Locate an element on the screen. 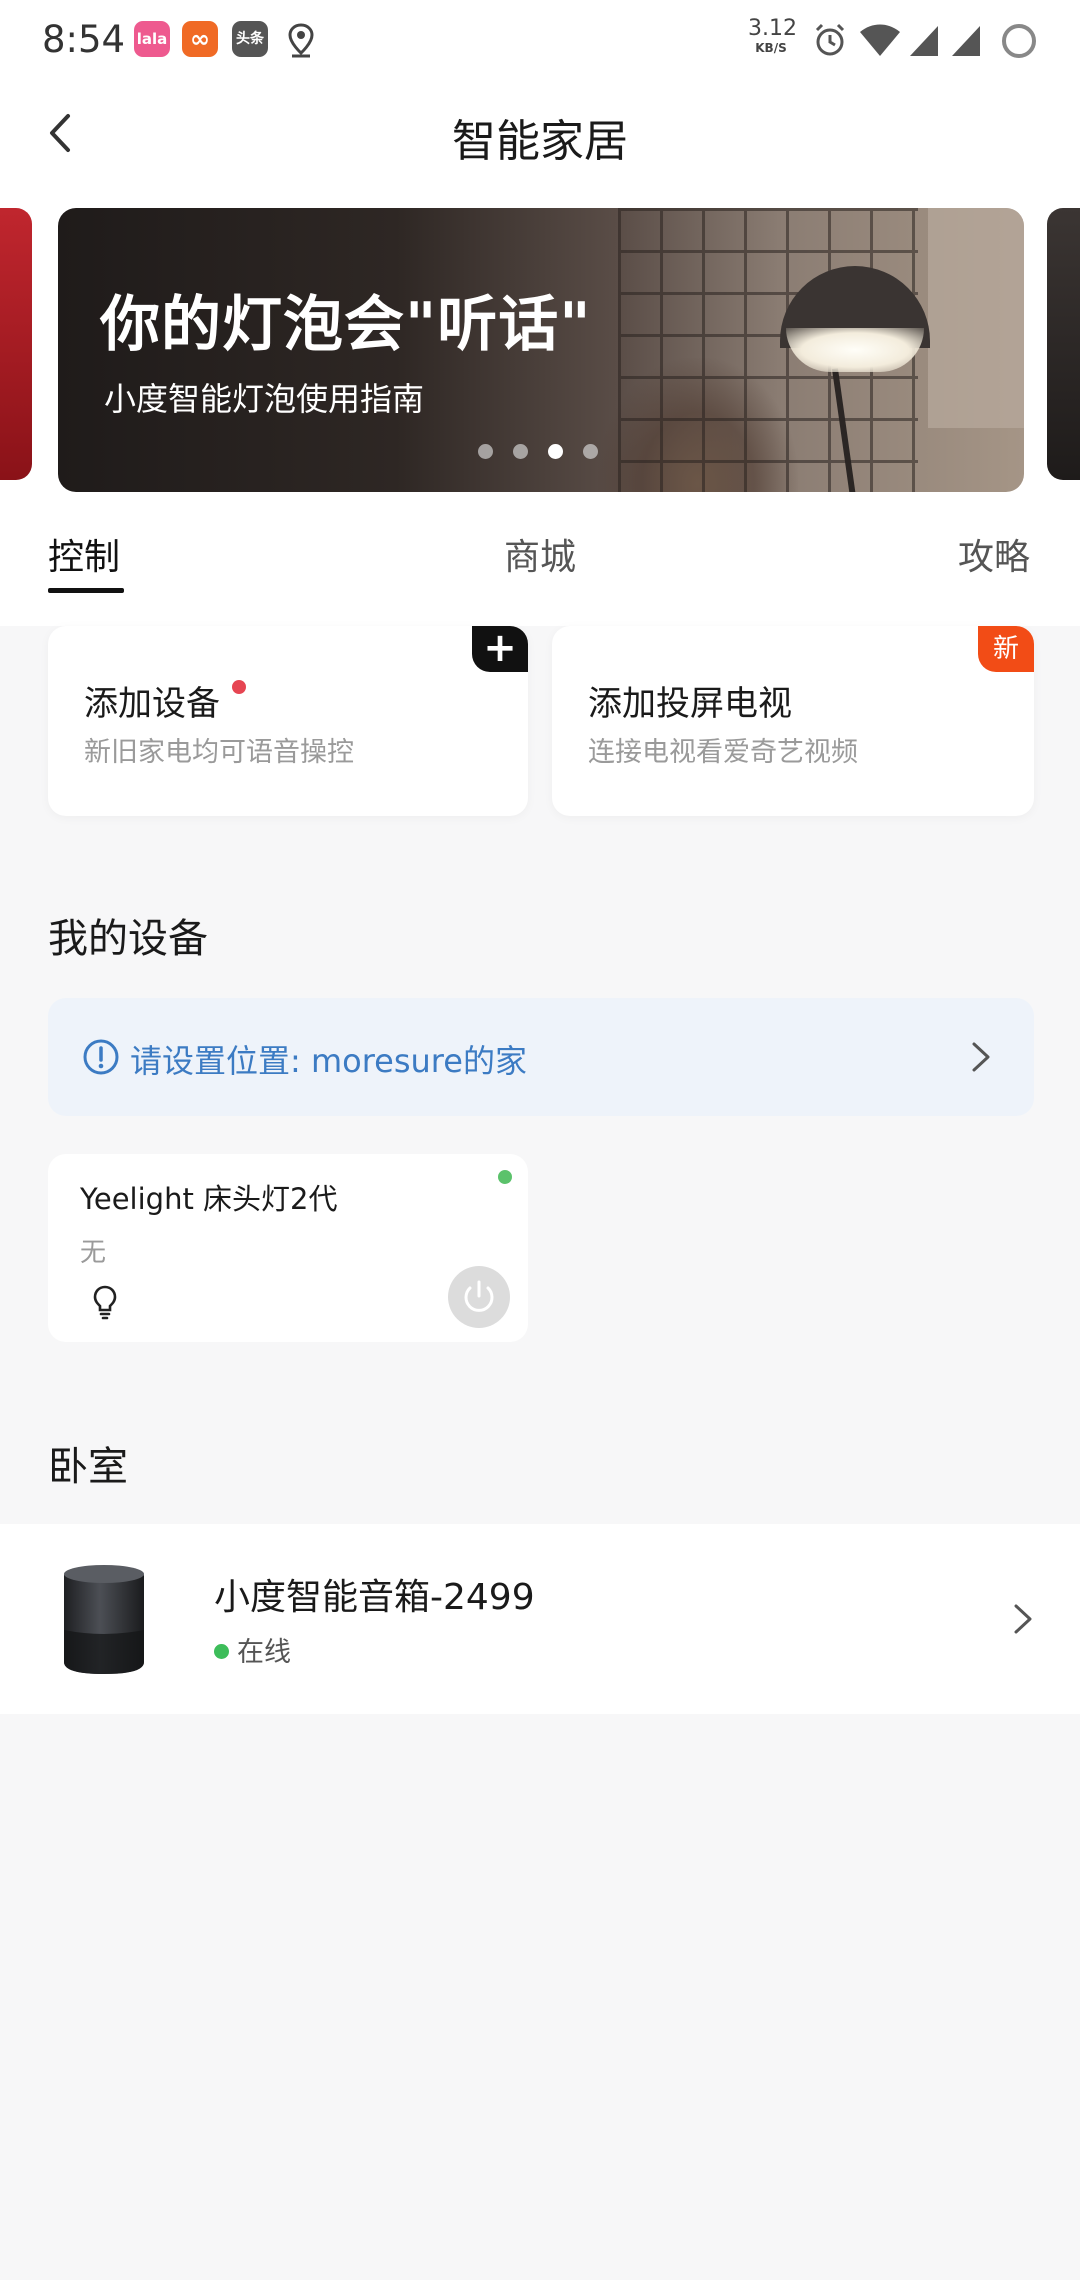  tab-control: 控制 is located at coordinates (84, 554).